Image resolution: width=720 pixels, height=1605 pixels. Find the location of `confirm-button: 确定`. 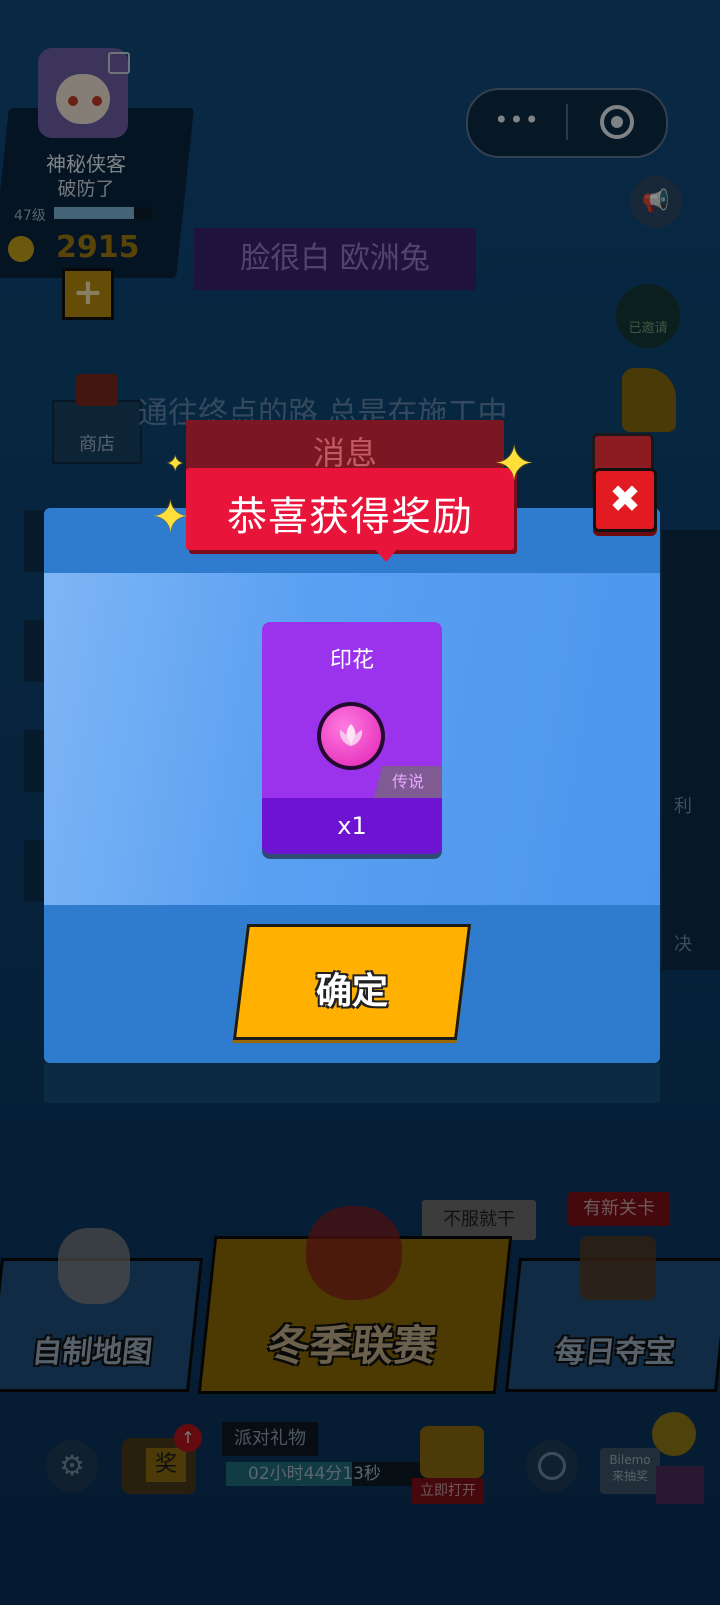

confirm-button: 确定 is located at coordinates (352, 982).